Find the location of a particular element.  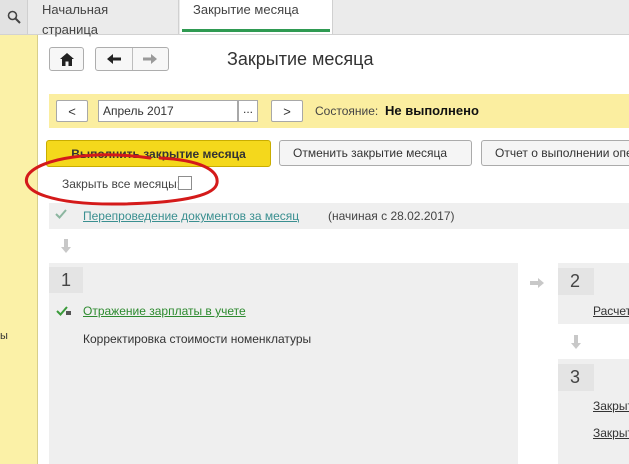

repost-start-date-note: (начиная с 28.02.2017) is located at coordinates (391, 216).